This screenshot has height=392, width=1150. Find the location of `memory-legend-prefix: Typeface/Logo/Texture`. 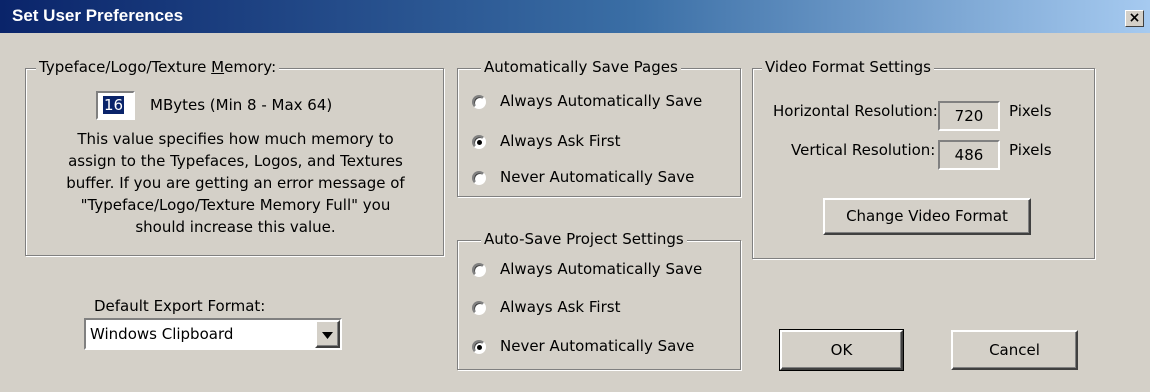

memory-legend-prefix: Typeface/Logo/Texture is located at coordinates (125, 67).